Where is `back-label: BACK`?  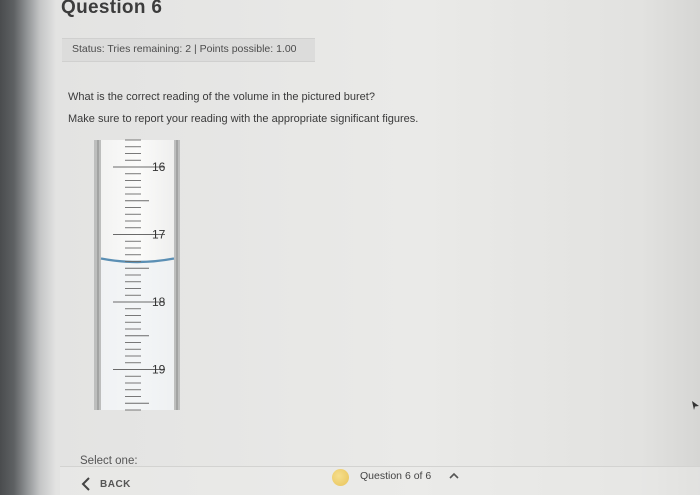
back-label: BACK is located at coordinates (115, 484).